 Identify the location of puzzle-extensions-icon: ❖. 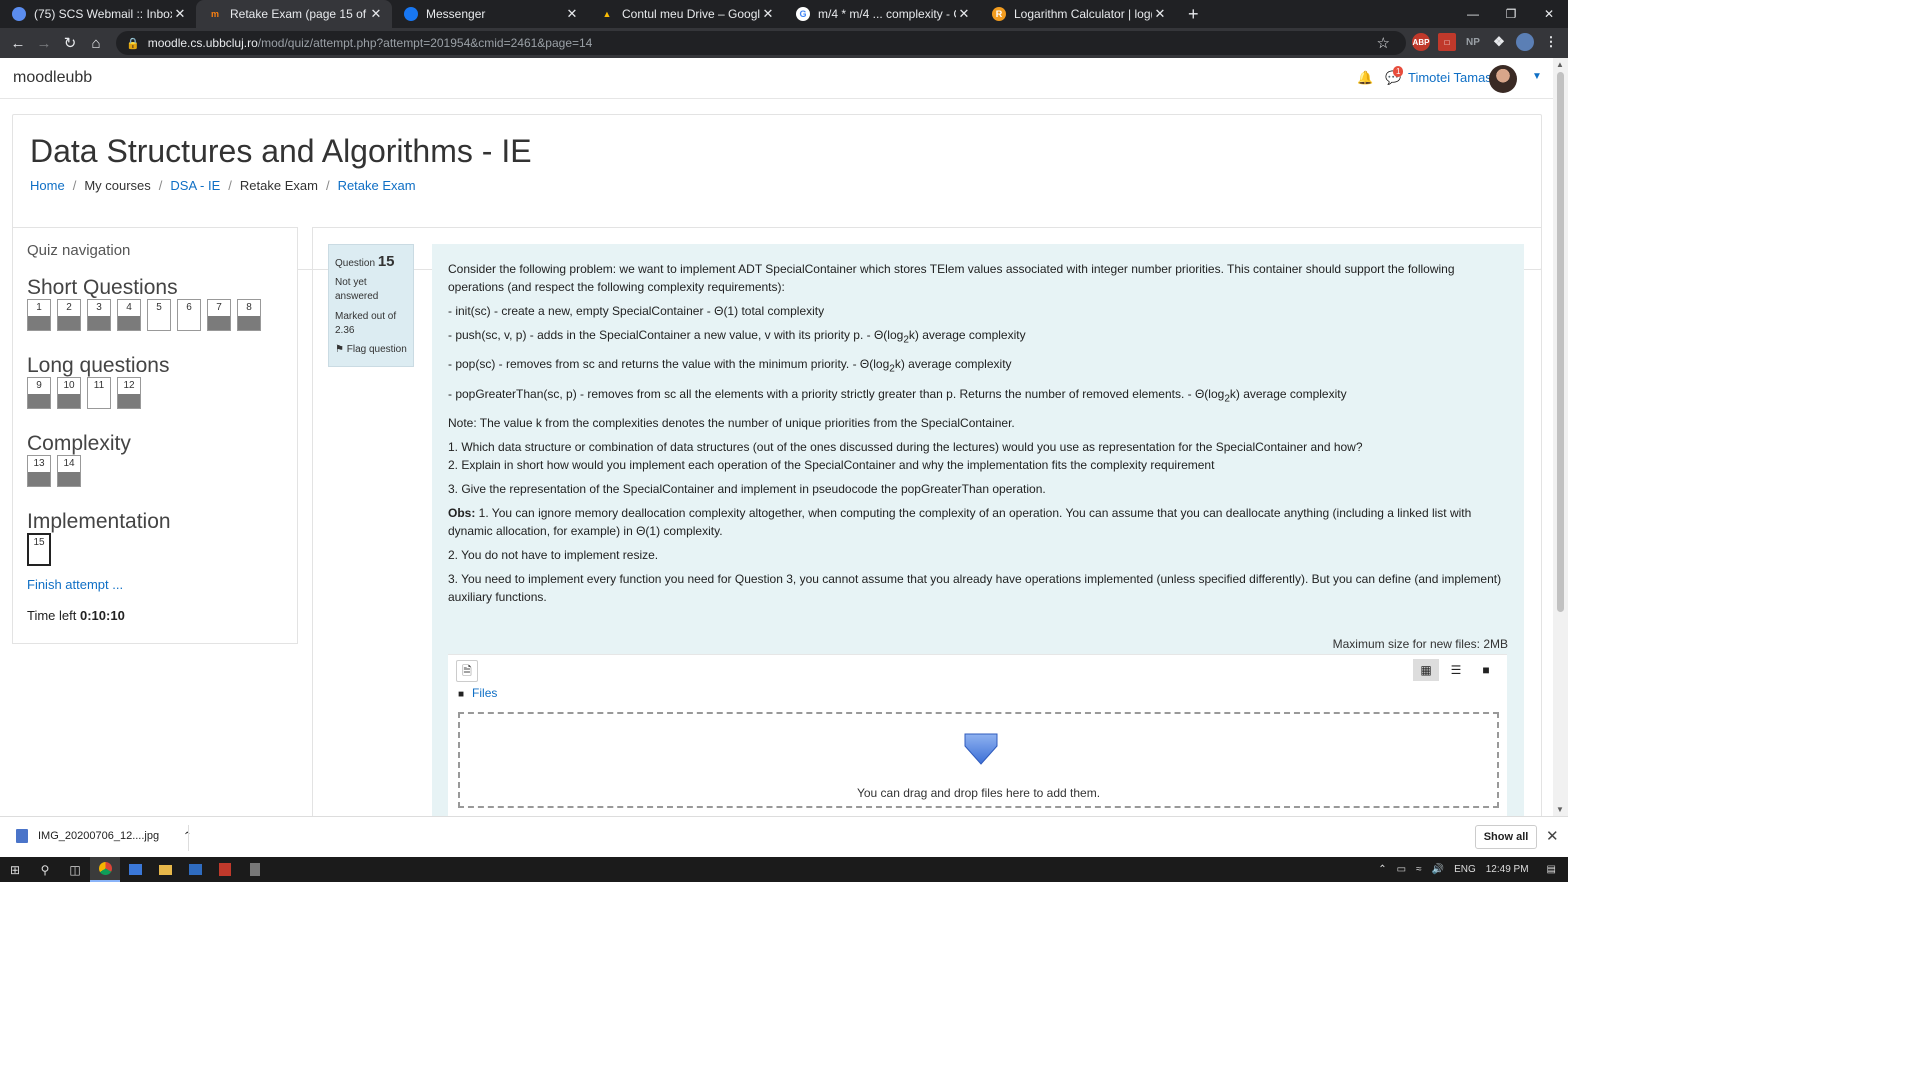
(1499, 42).